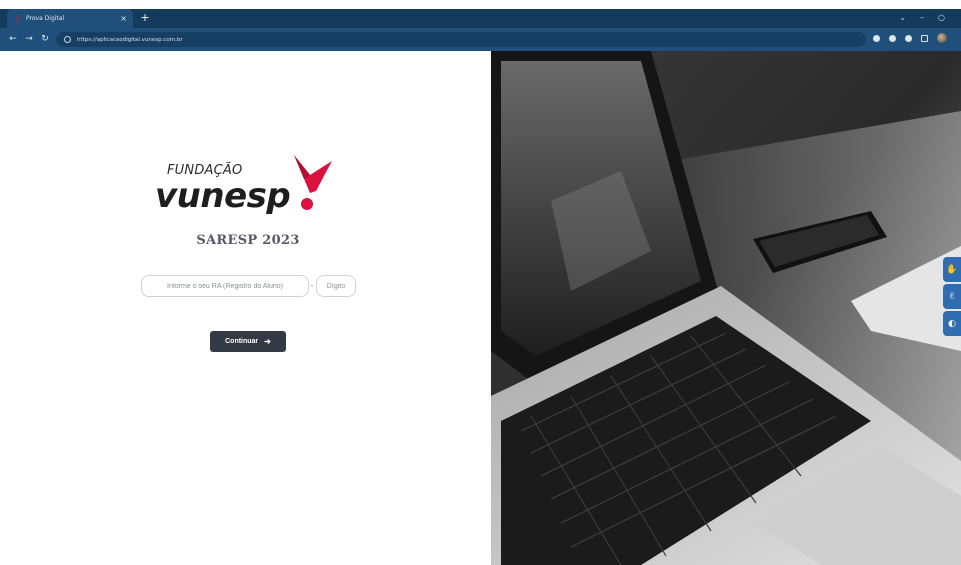 The image size is (961, 565). I want to click on forward-icon: →, so click(29, 39).